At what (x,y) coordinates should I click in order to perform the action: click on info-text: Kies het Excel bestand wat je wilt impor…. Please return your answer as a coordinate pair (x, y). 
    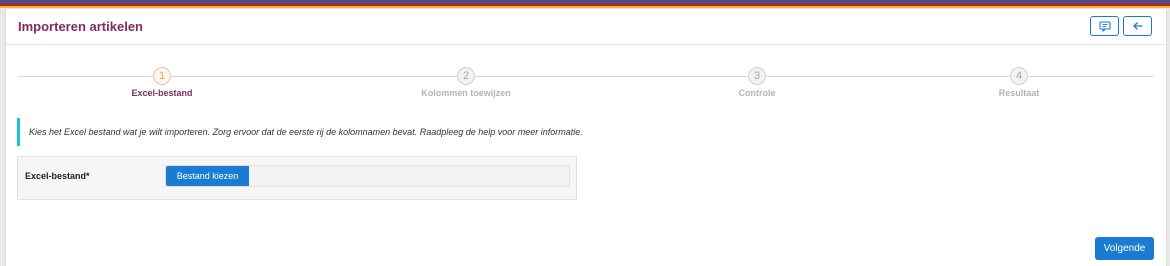
    Looking at the image, I should click on (306, 132).